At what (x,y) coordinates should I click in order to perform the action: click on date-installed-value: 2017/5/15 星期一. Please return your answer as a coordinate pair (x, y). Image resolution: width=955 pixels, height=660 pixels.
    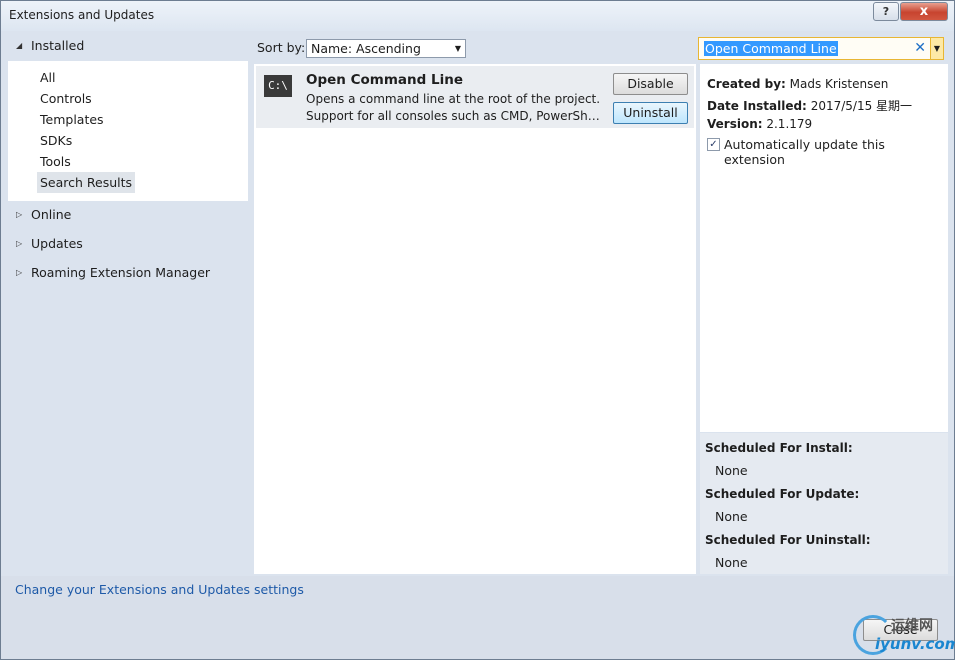
    Looking at the image, I should click on (861, 106).